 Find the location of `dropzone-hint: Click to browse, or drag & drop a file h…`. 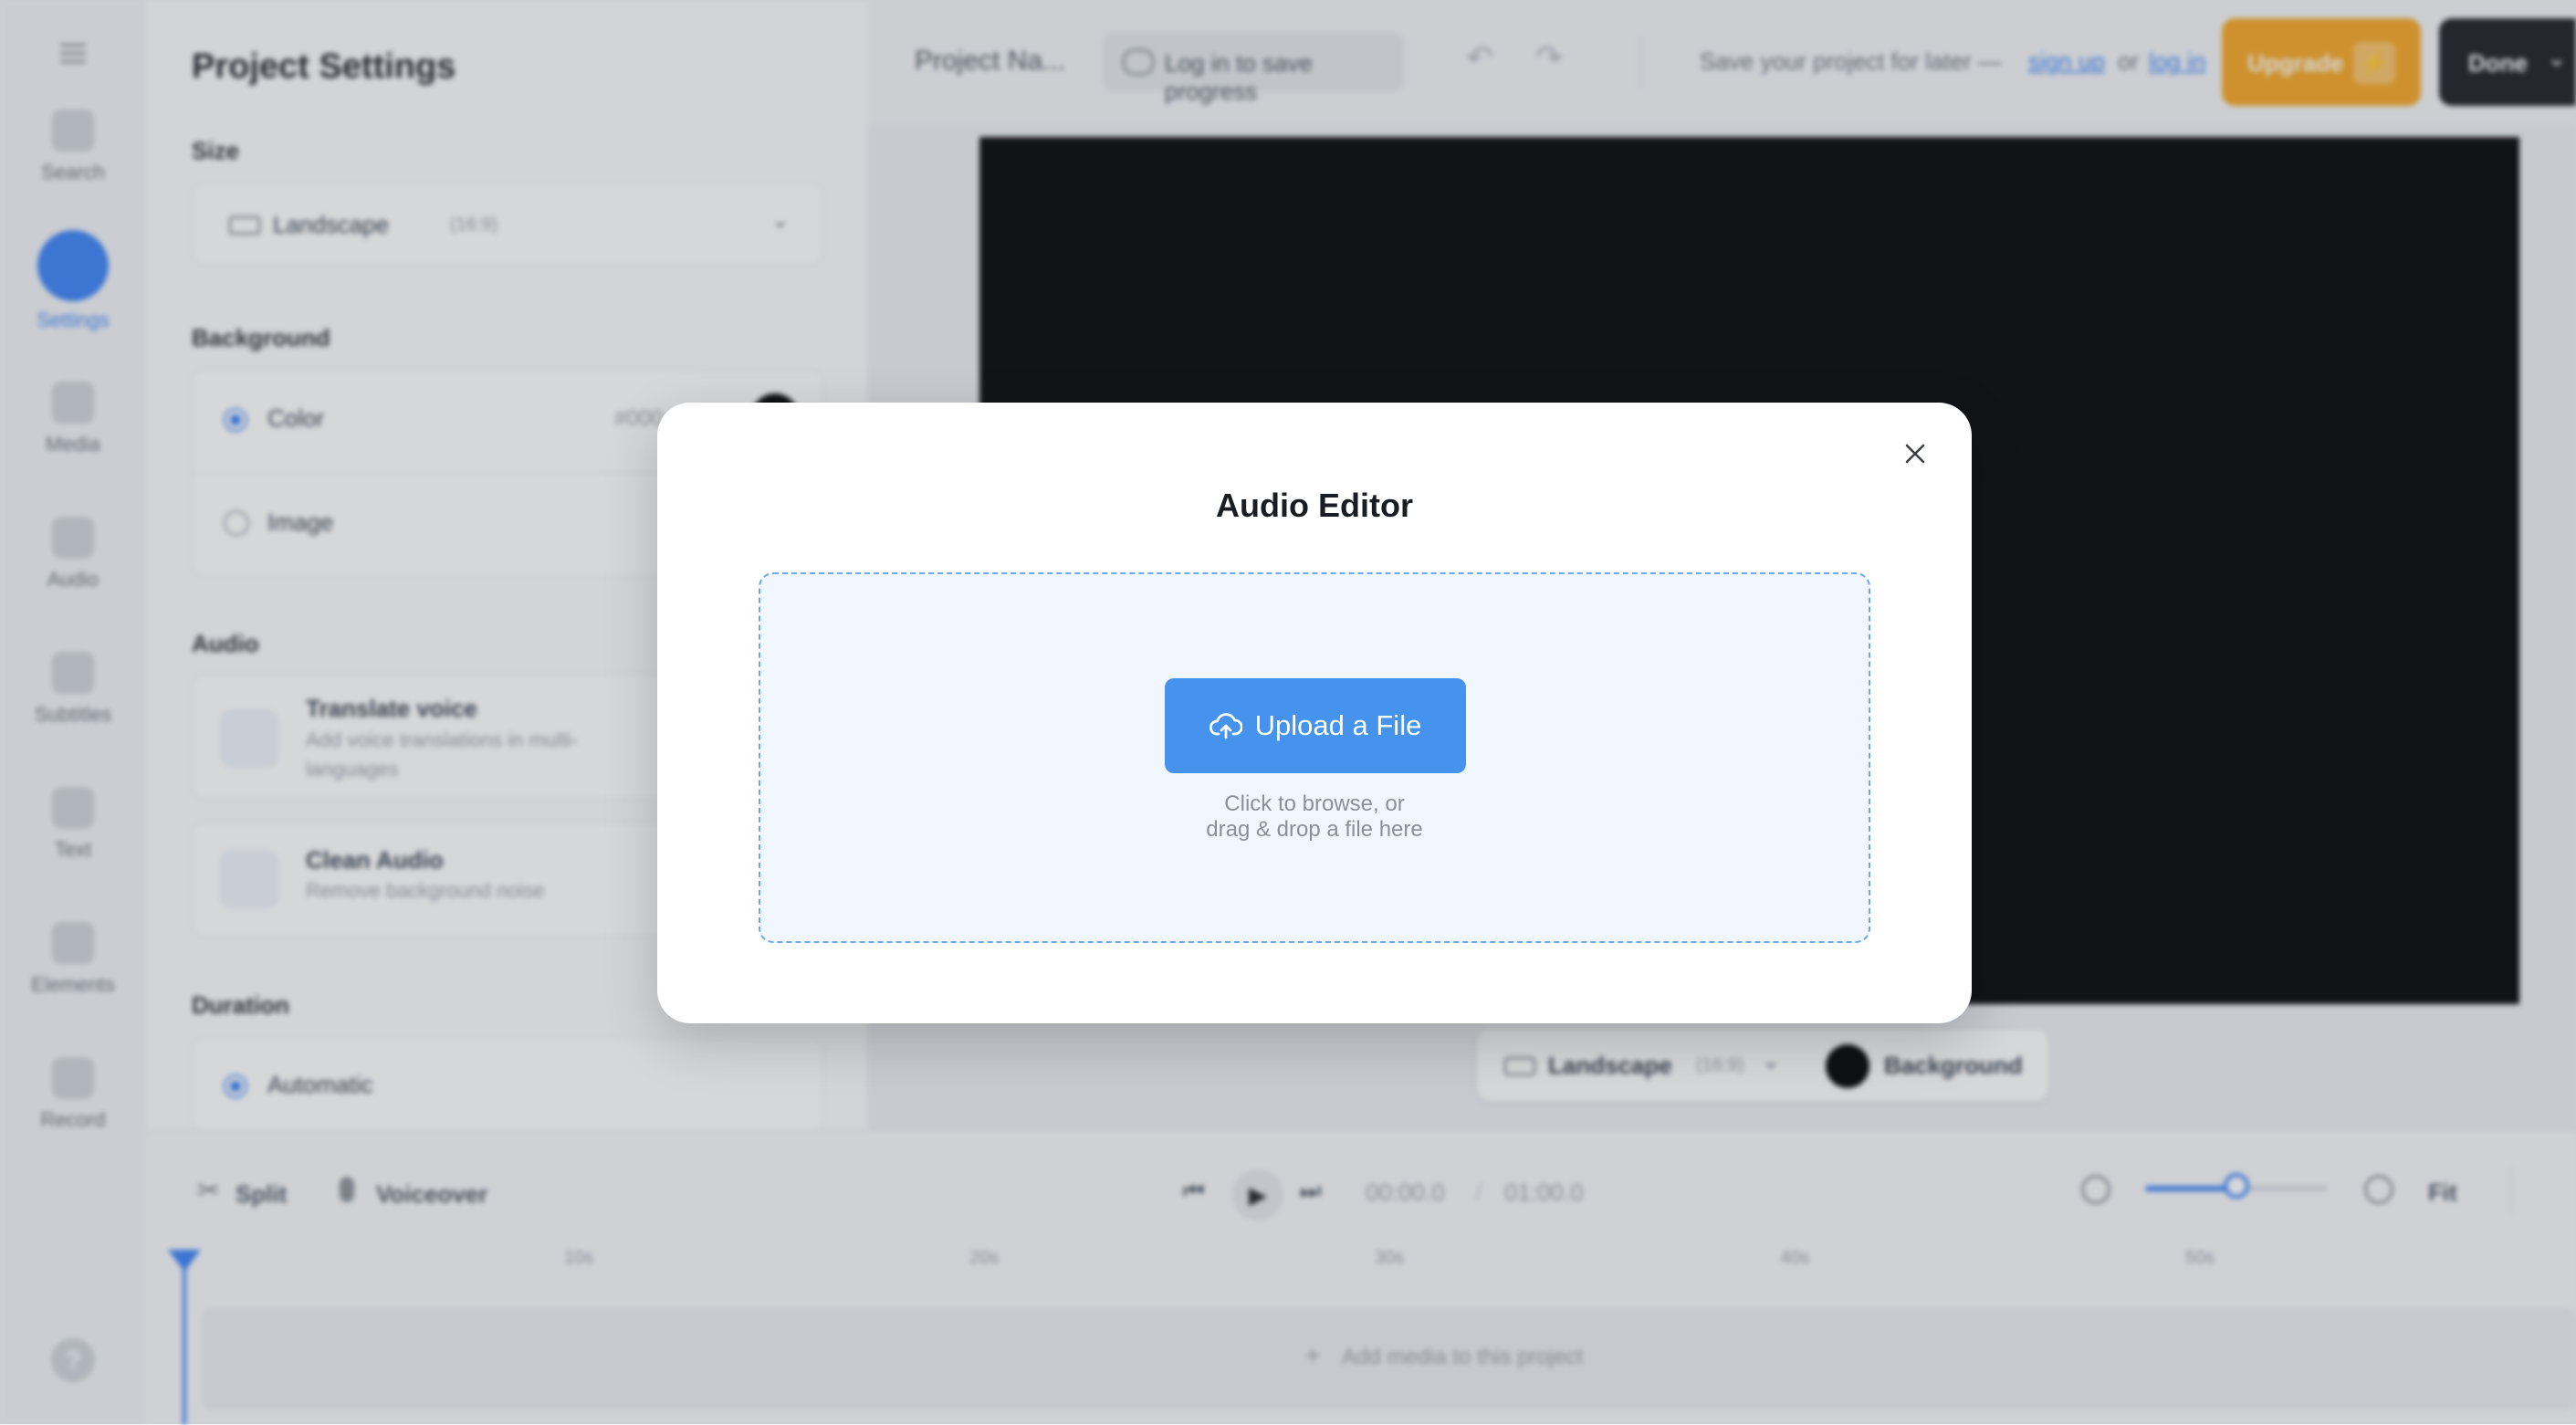

dropzone-hint: Click to browse, or drag & drop a file h… is located at coordinates (1314, 817).